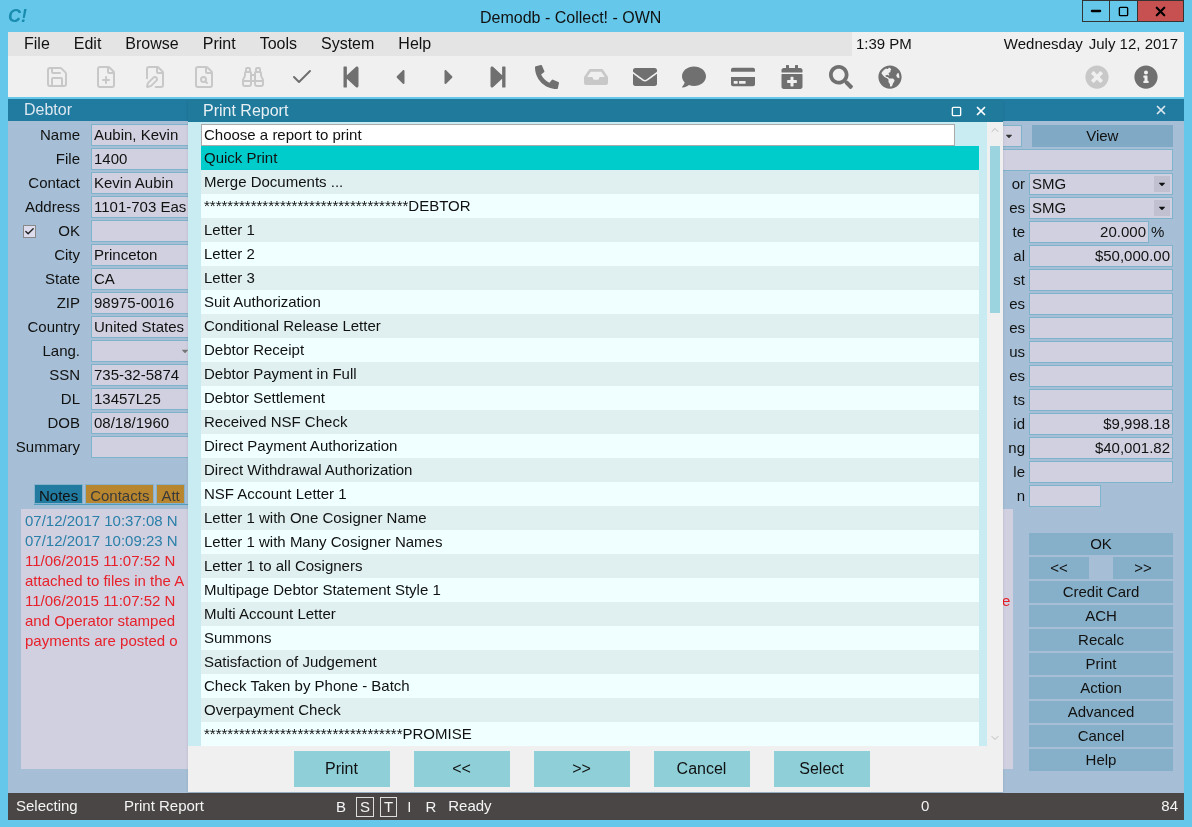 The height and width of the screenshot is (827, 1192). I want to click on report-item: **********************************PROMISE, so click(590, 734).